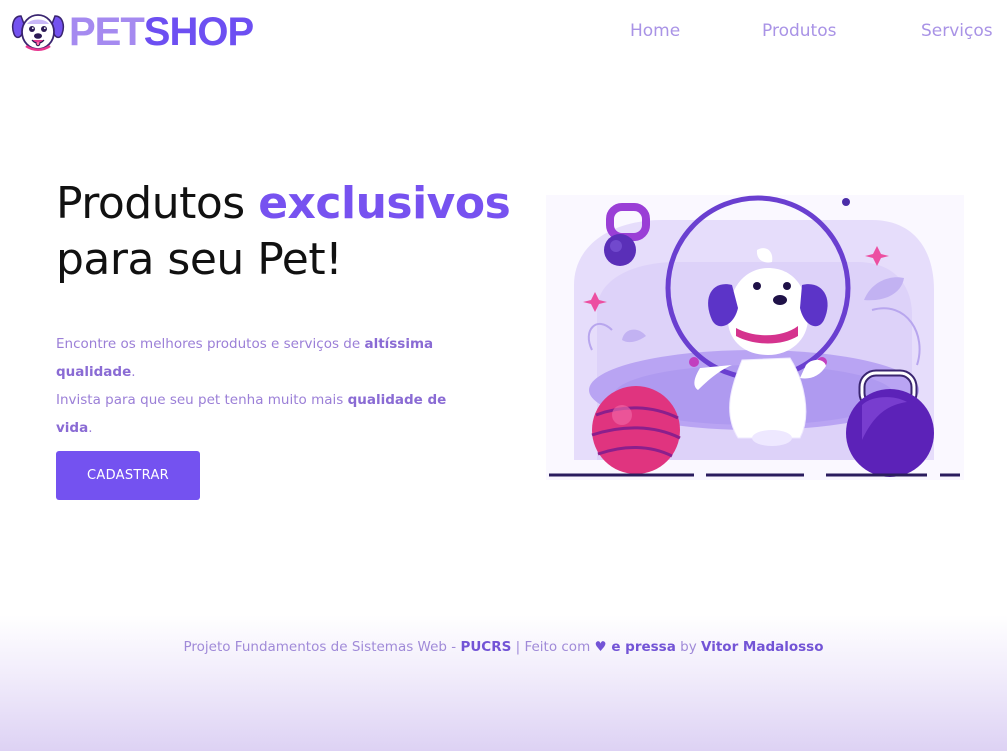  I want to click on hero-text-part4: ., so click(90, 428).